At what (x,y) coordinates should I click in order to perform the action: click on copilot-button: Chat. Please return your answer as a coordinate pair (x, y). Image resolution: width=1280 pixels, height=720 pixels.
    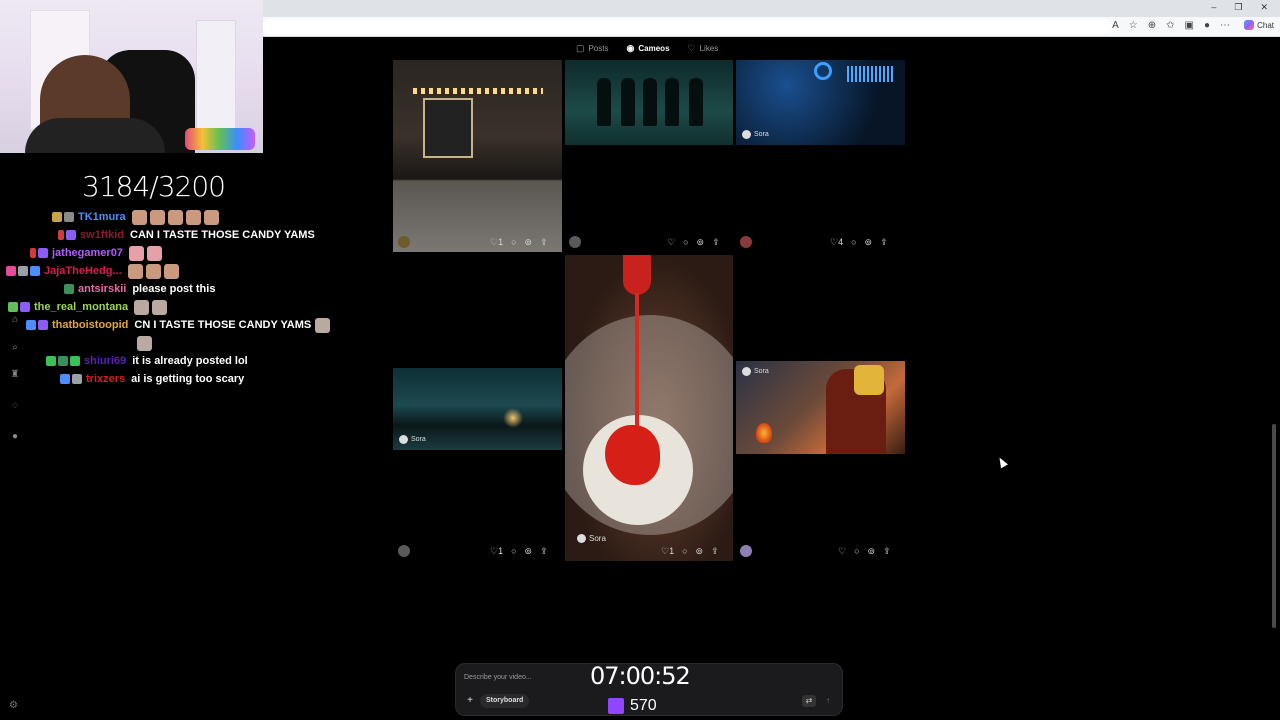
    Looking at the image, I should click on (1259, 25).